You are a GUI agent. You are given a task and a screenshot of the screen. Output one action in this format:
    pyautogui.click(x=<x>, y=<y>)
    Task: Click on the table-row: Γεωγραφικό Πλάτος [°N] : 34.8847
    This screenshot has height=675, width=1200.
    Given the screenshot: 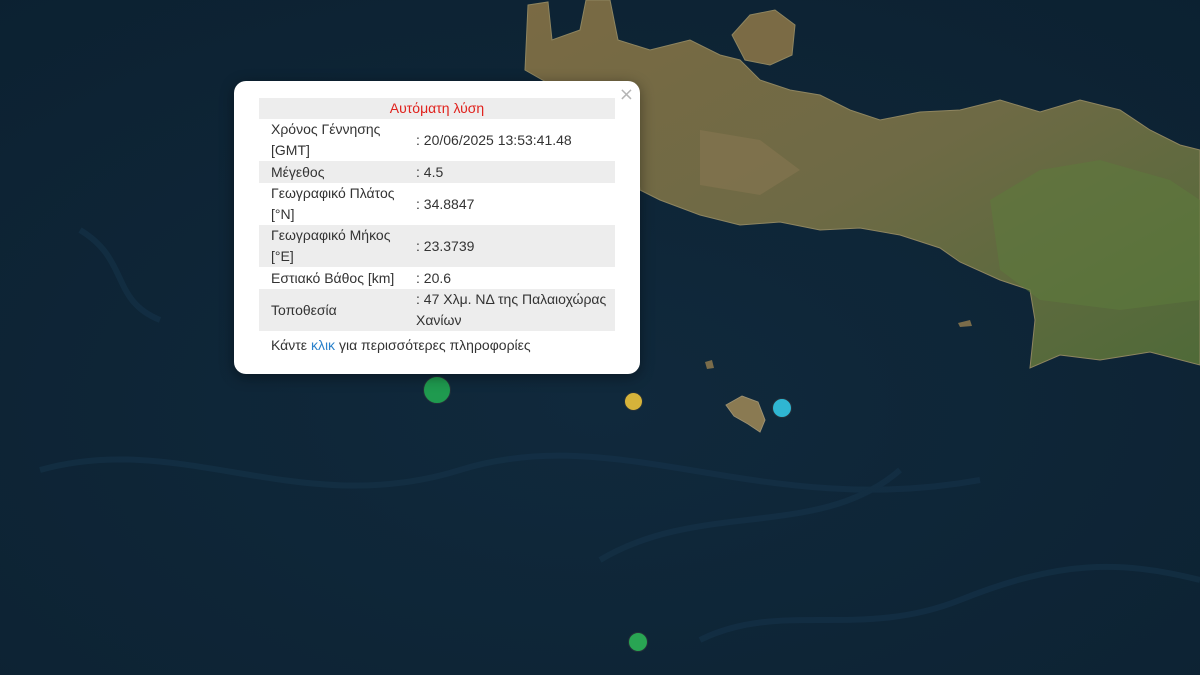 What is the action you would take?
    pyautogui.click(x=437, y=204)
    